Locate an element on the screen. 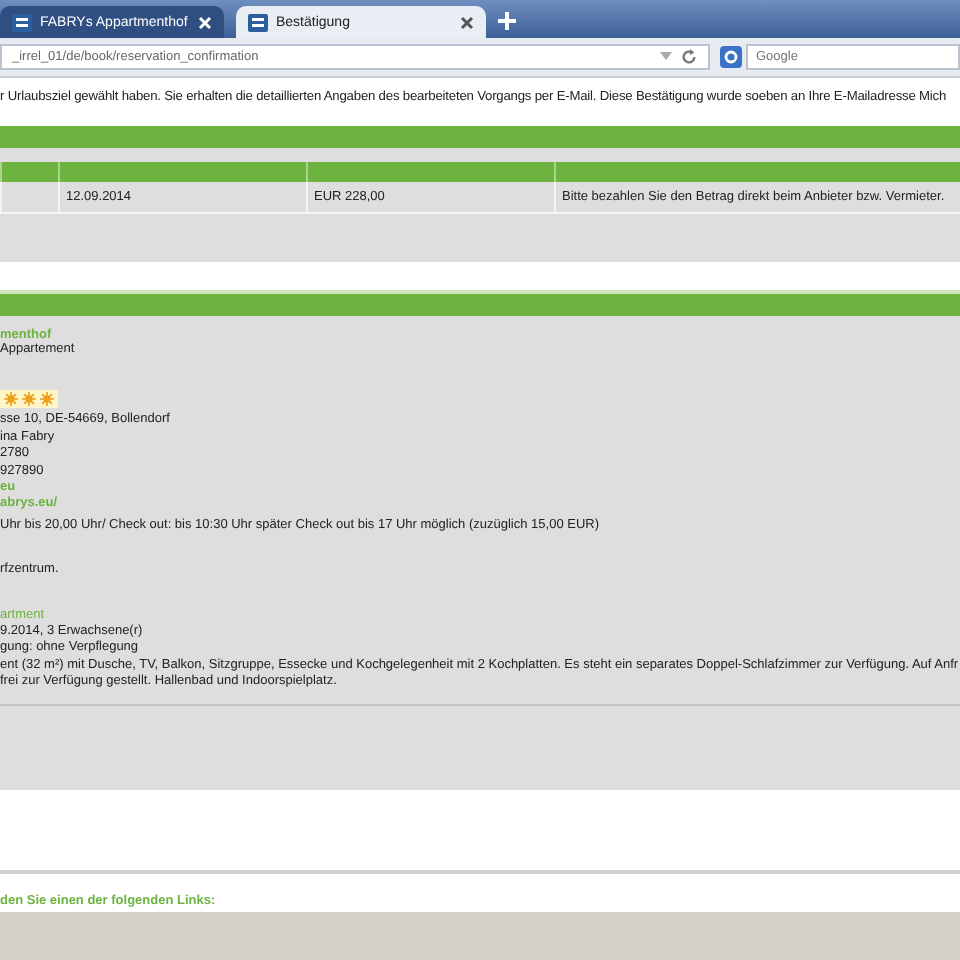 This screenshot has width=960, height=960. table-header-cell is located at coordinates (29, 172).